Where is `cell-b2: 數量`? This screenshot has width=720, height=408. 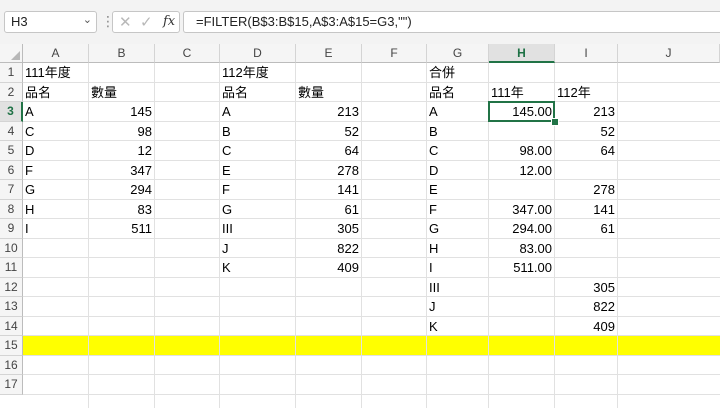
cell-b2: 數量 is located at coordinates (122, 92).